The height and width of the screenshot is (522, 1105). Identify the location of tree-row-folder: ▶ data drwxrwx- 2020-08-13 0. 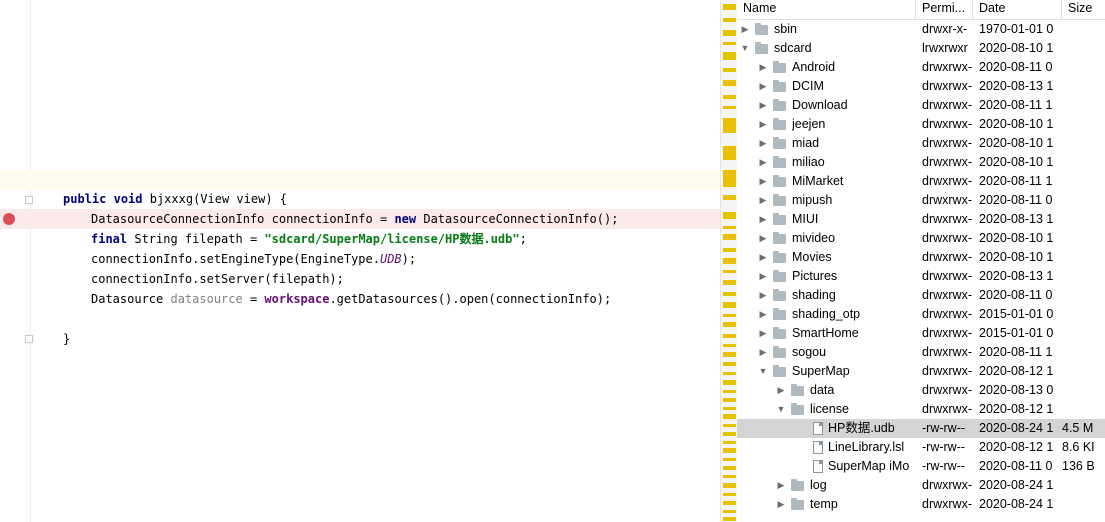
(921, 390).